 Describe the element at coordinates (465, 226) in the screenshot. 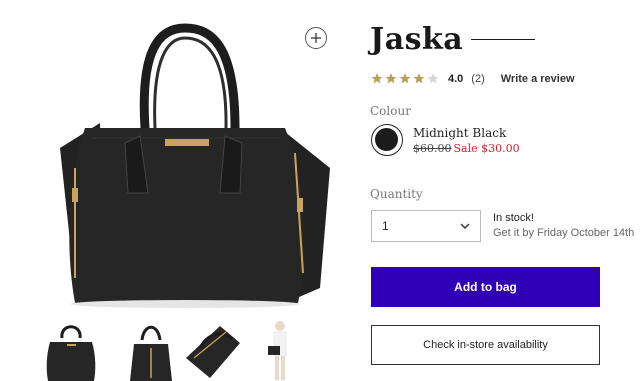

I see `chevron-down-icon` at that location.